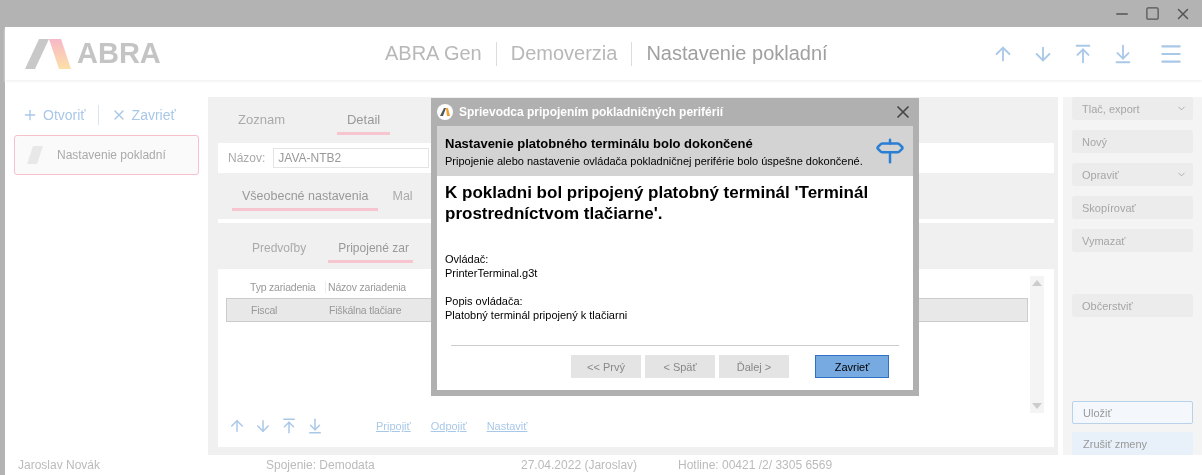  What do you see at coordinates (261, 123) in the screenshot?
I see `tab: Zoznam` at bounding box center [261, 123].